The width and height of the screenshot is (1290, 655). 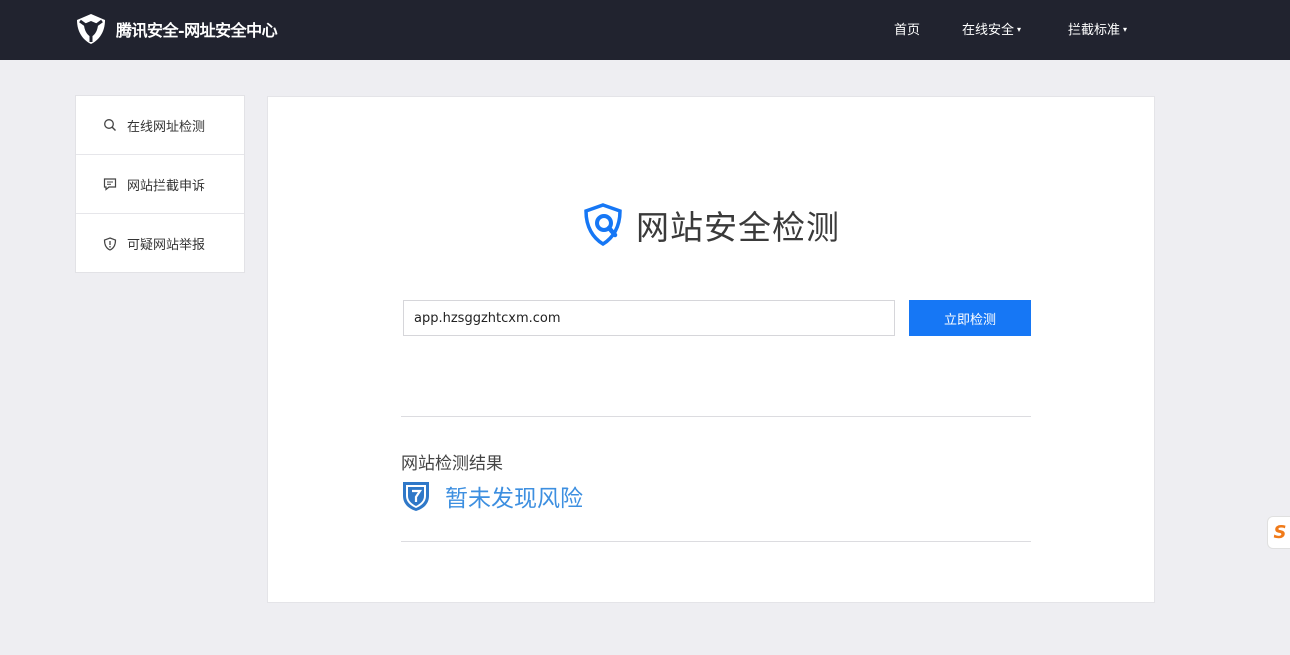 I want to click on sidebar-item-report: 可疑网站举报, so click(x=160, y=243).